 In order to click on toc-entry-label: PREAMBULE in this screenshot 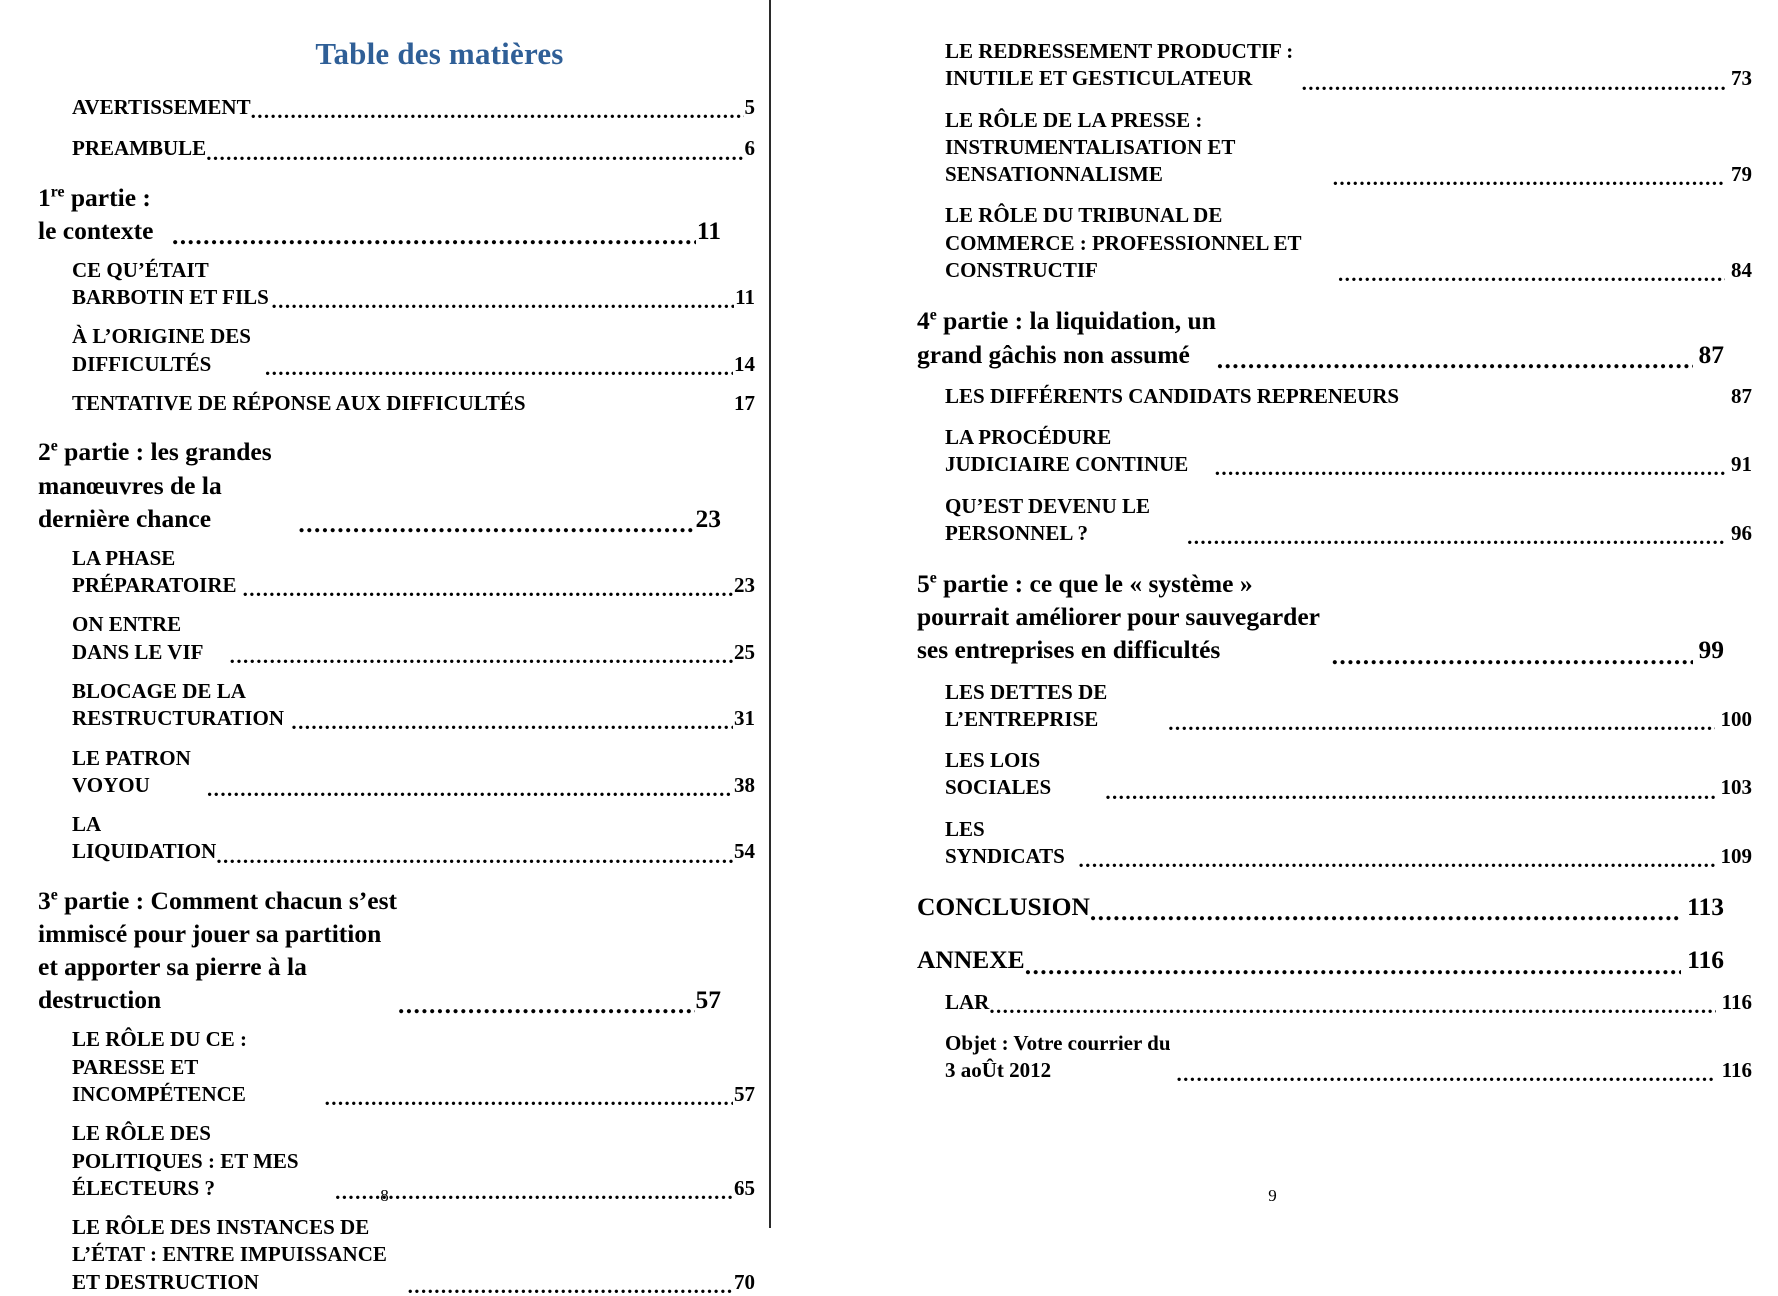, I will do `click(139, 148)`.